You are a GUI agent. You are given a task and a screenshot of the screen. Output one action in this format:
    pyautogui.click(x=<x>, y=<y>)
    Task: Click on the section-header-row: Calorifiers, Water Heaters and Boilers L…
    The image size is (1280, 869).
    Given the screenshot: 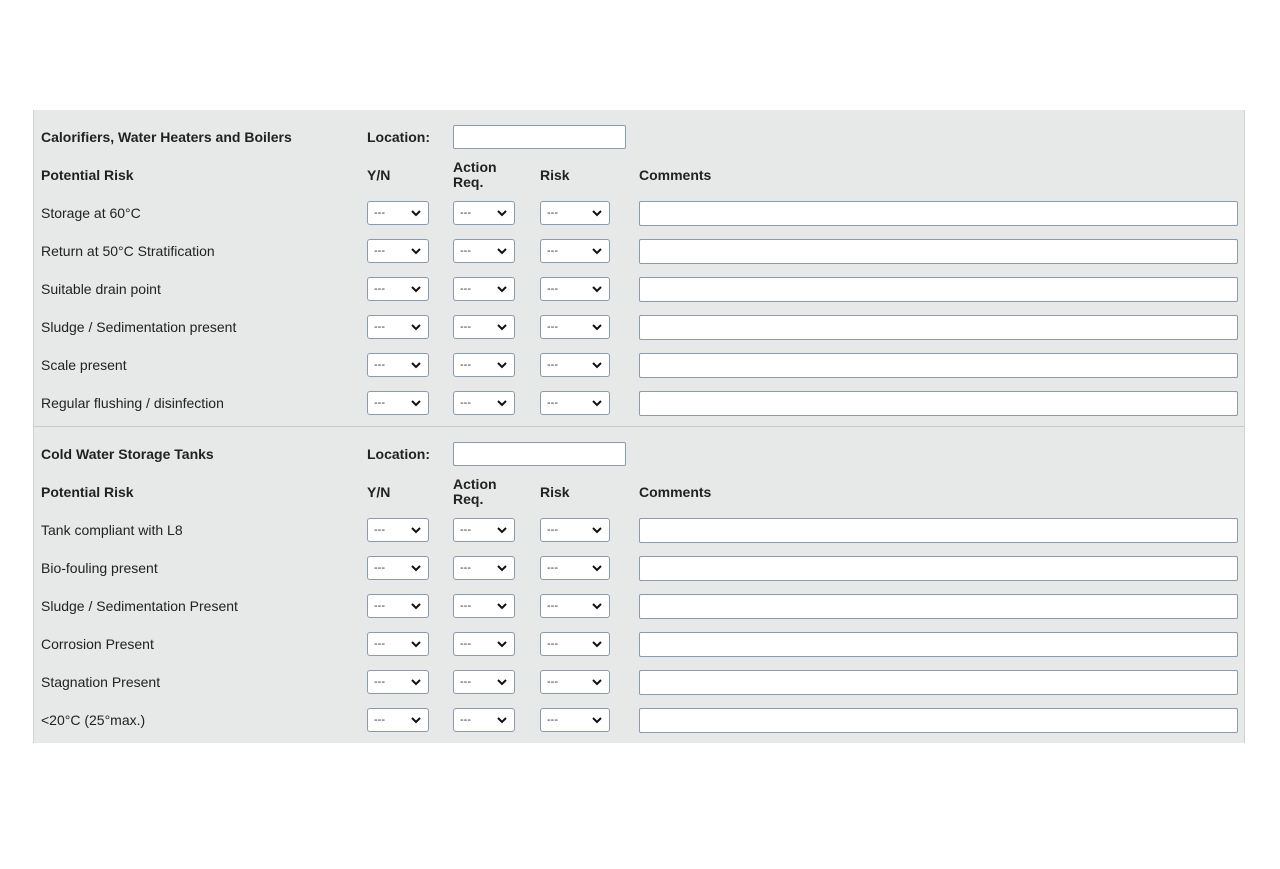 What is the action you would take?
    pyautogui.click(x=639, y=137)
    